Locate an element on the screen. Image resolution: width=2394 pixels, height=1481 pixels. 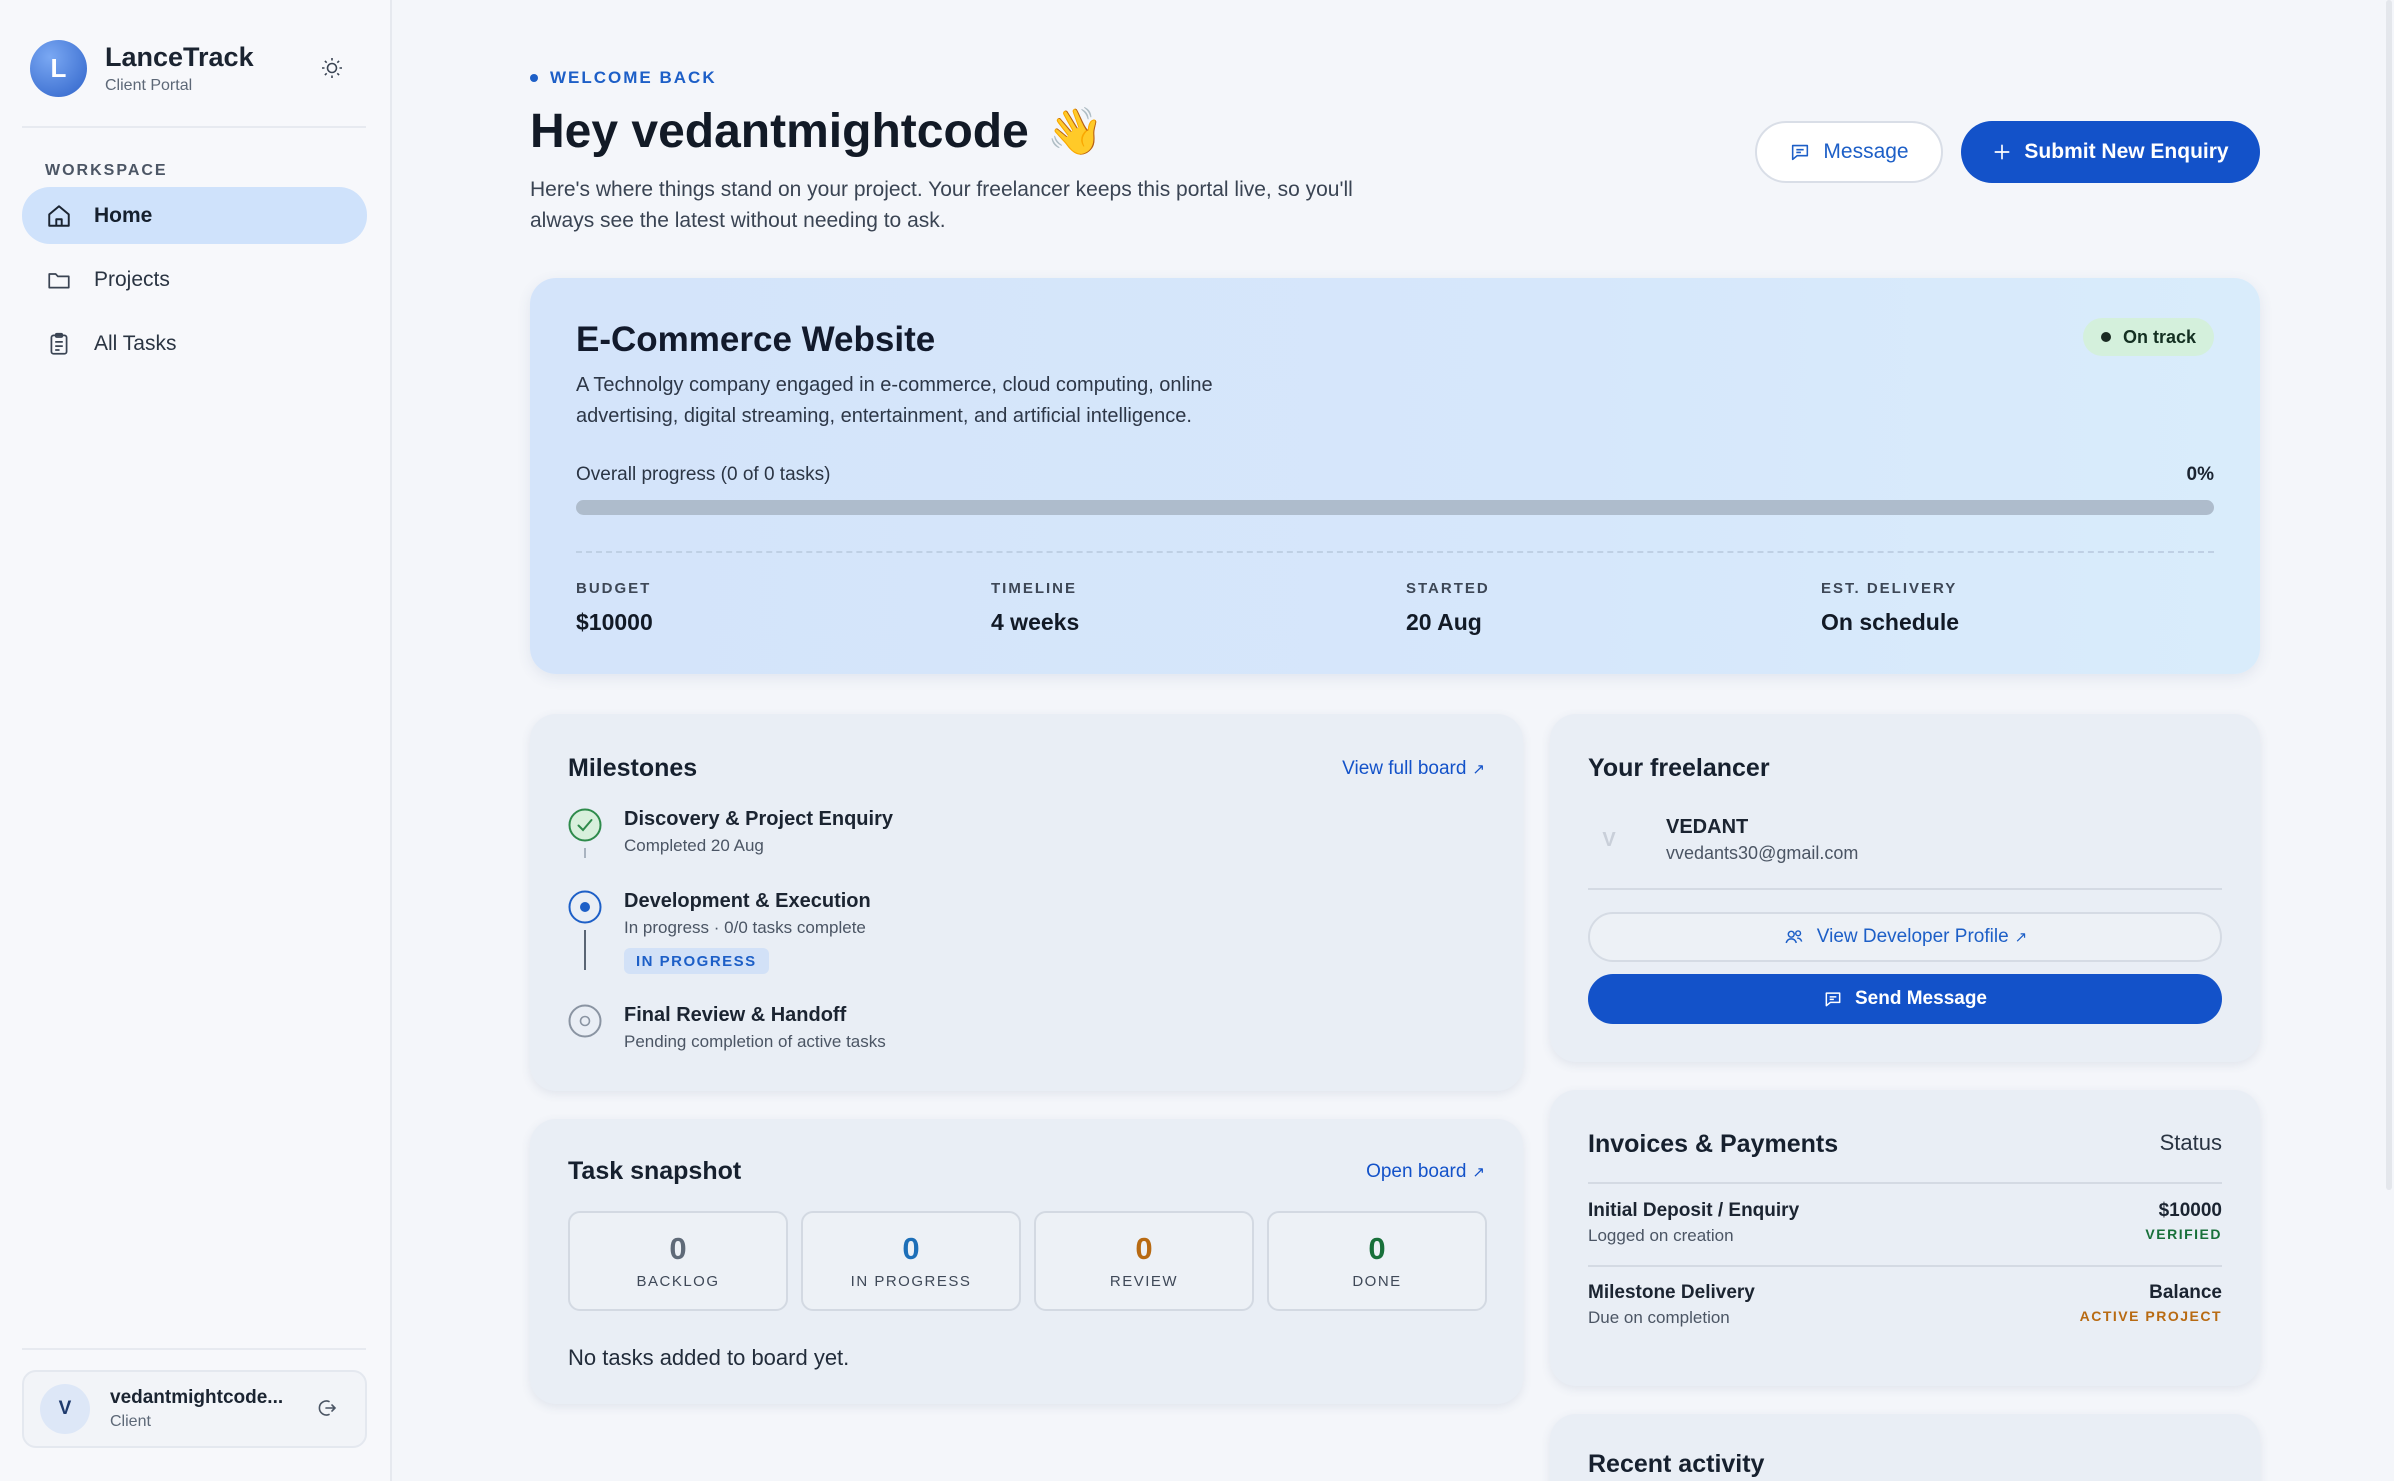
message-button: Message is located at coordinates (1849, 152).